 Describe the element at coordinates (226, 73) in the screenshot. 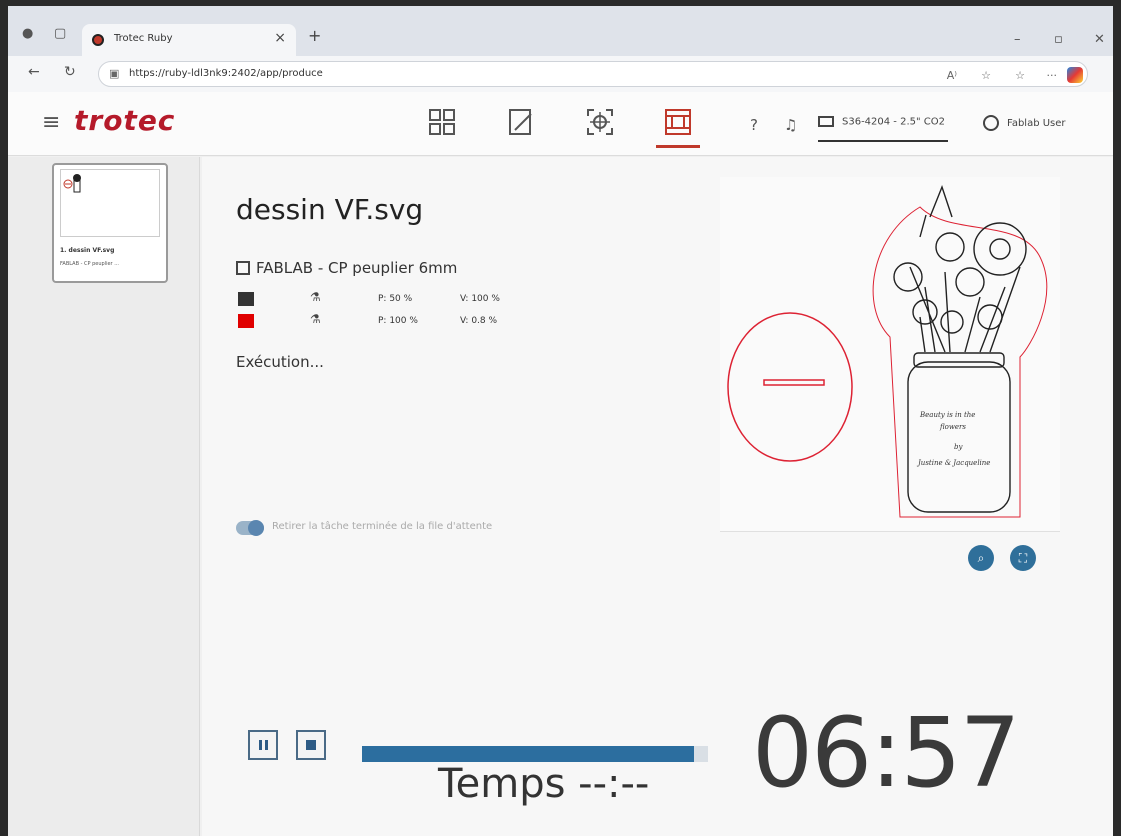

I see `url-text: https://ruby-ldl3nk9:2402/app/produce` at that location.